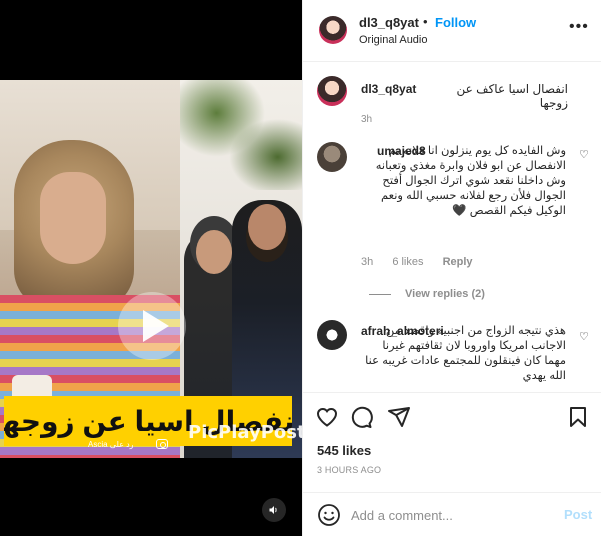 This screenshot has width=601, height=536. I want to click on play-icon, so click(155, 326).